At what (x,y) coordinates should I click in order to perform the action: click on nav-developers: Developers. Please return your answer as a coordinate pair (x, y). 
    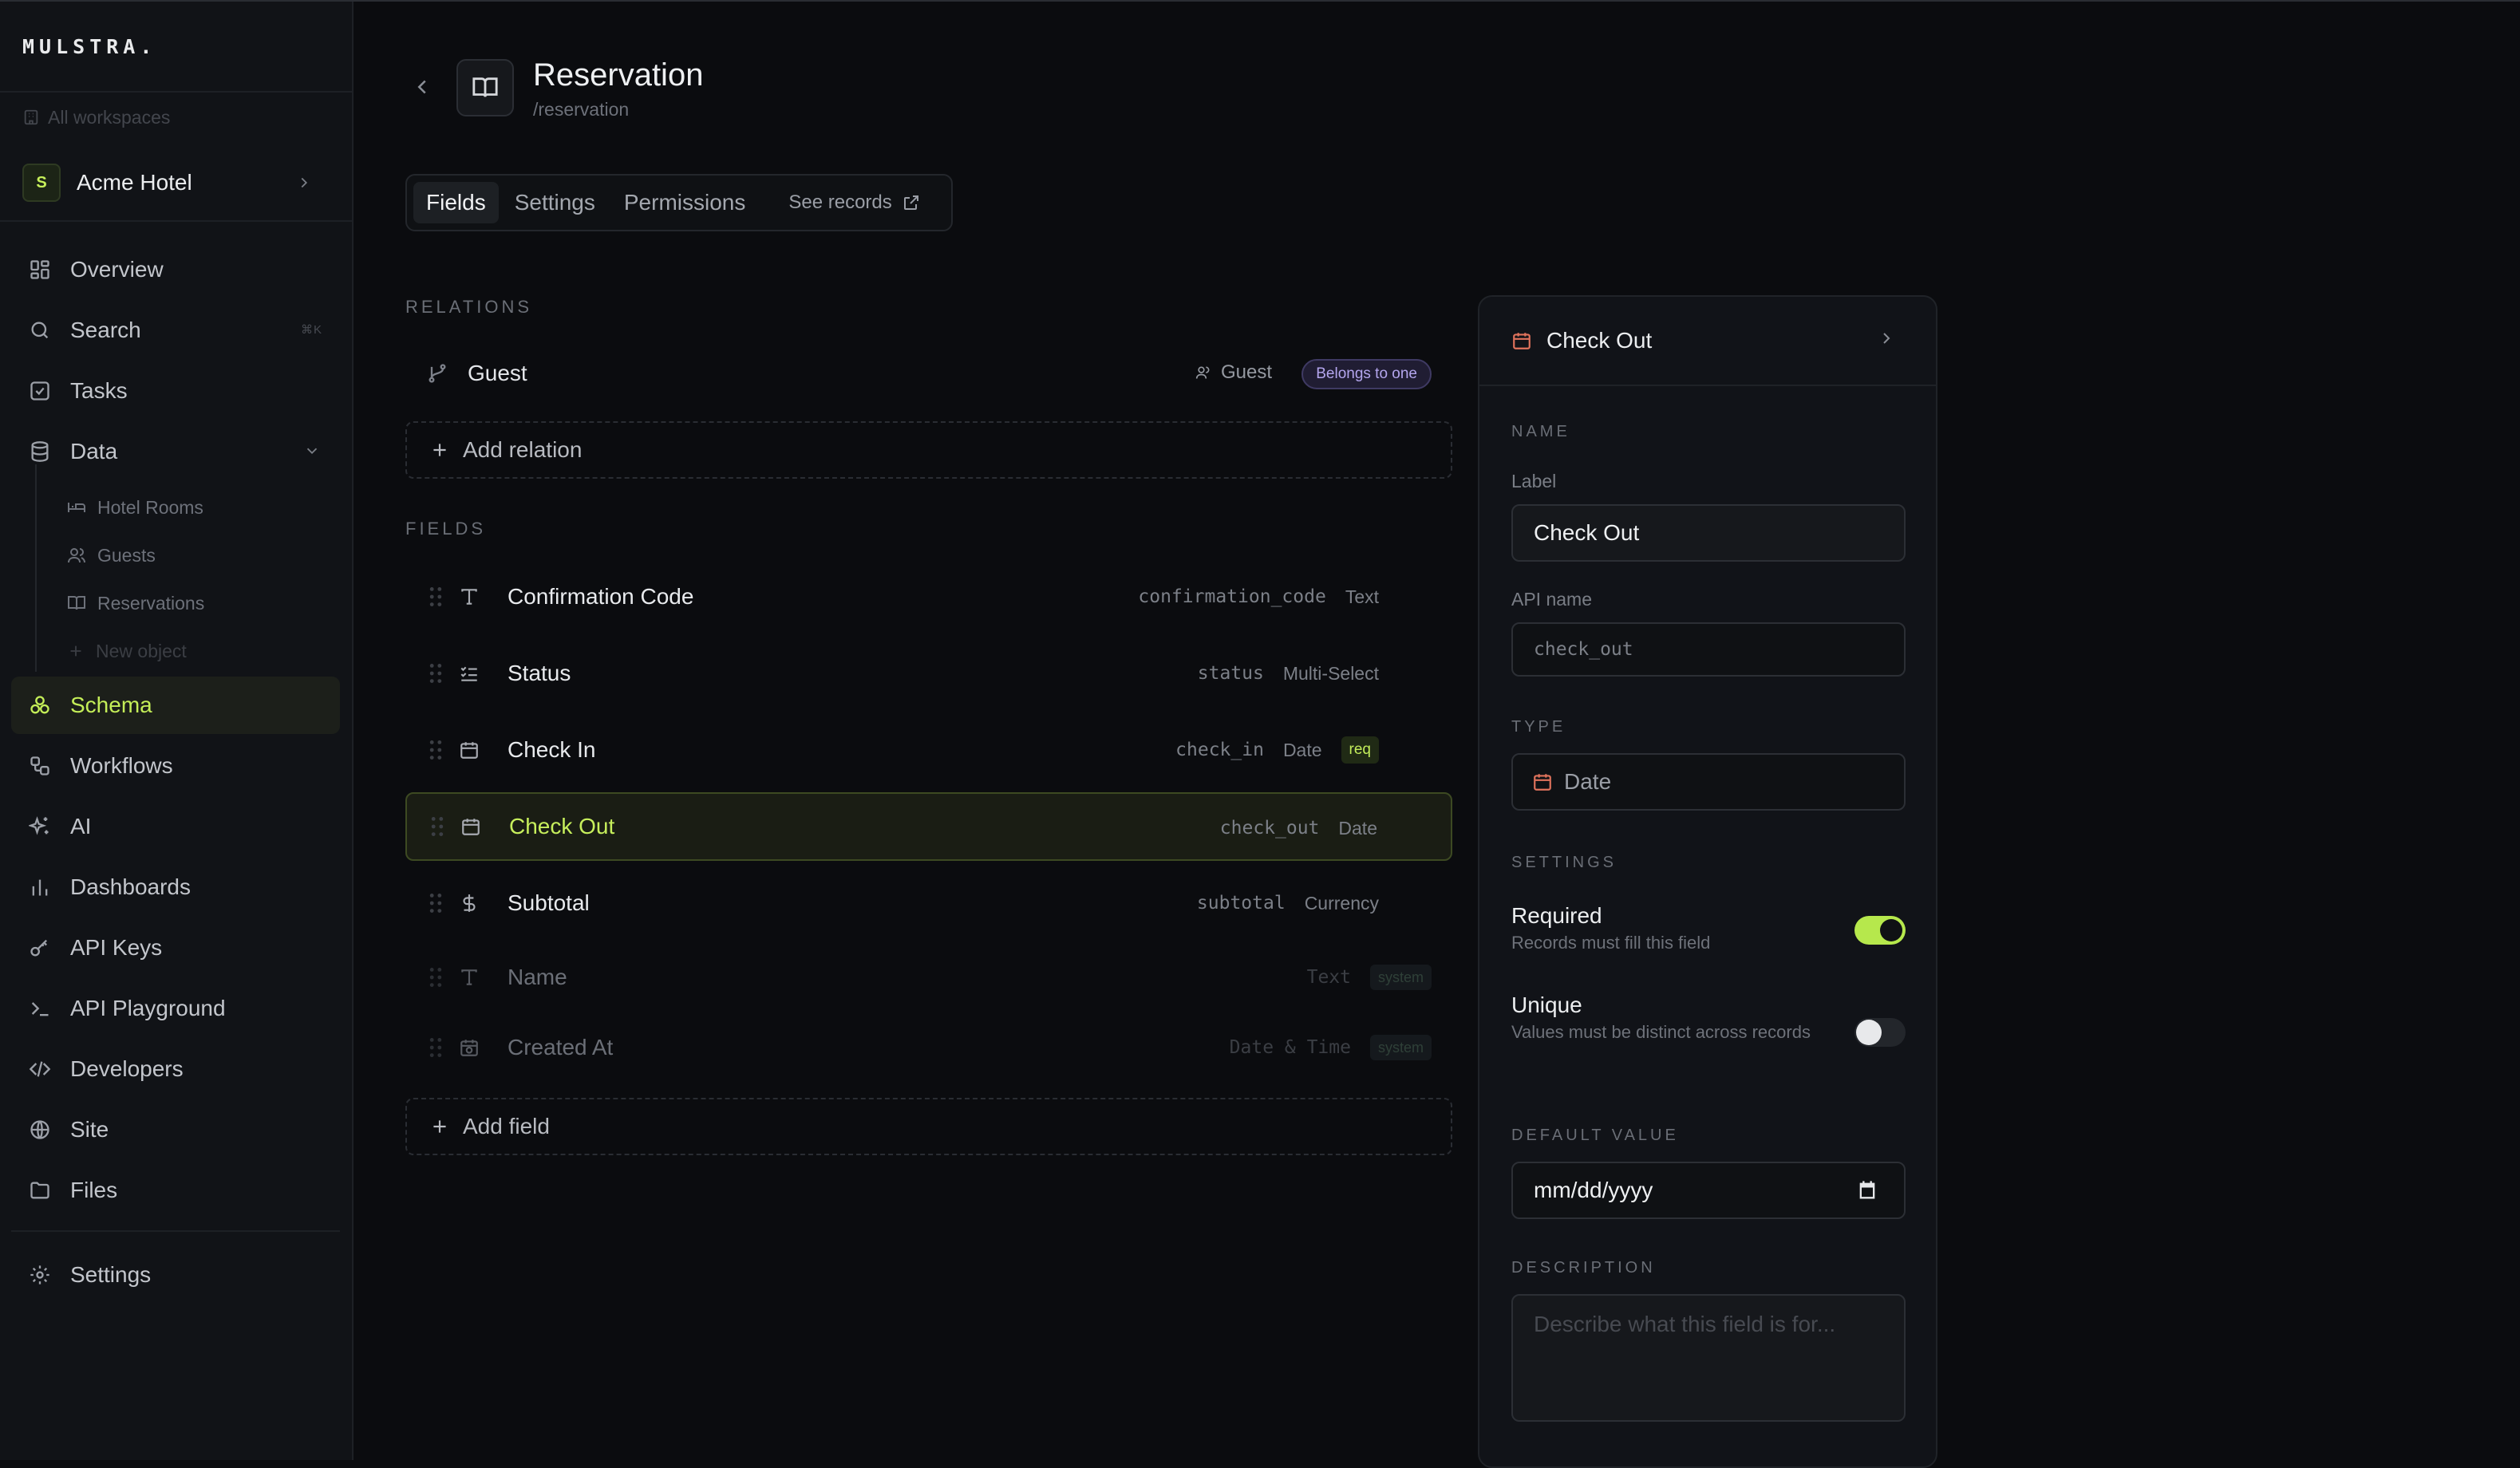
    Looking at the image, I should click on (175, 1069).